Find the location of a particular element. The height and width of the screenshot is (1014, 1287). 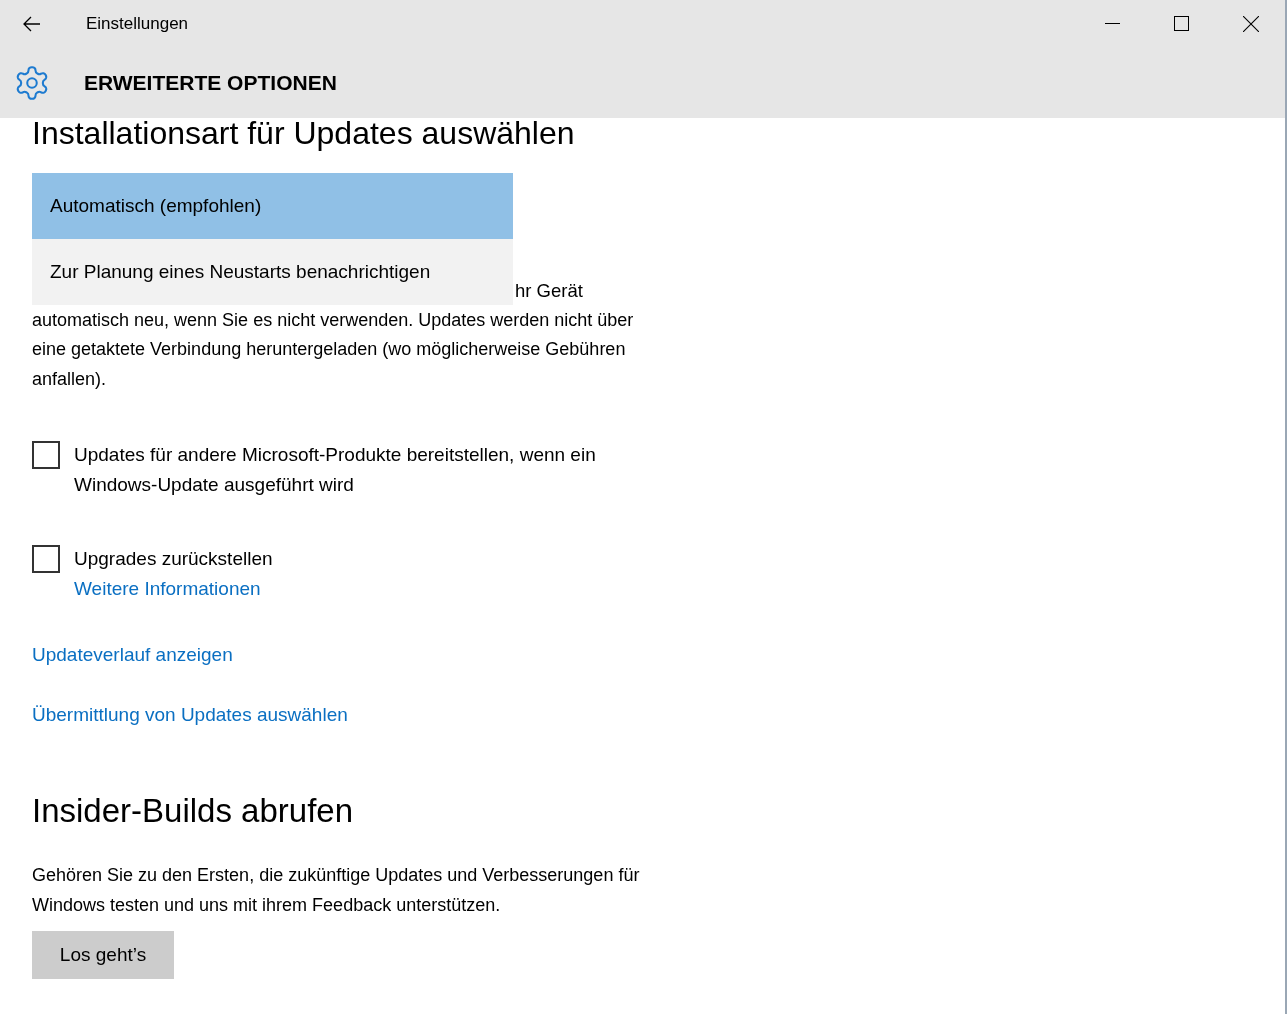

dropdown-option: Automatisch (empfohlen) is located at coordinates (272, 206).